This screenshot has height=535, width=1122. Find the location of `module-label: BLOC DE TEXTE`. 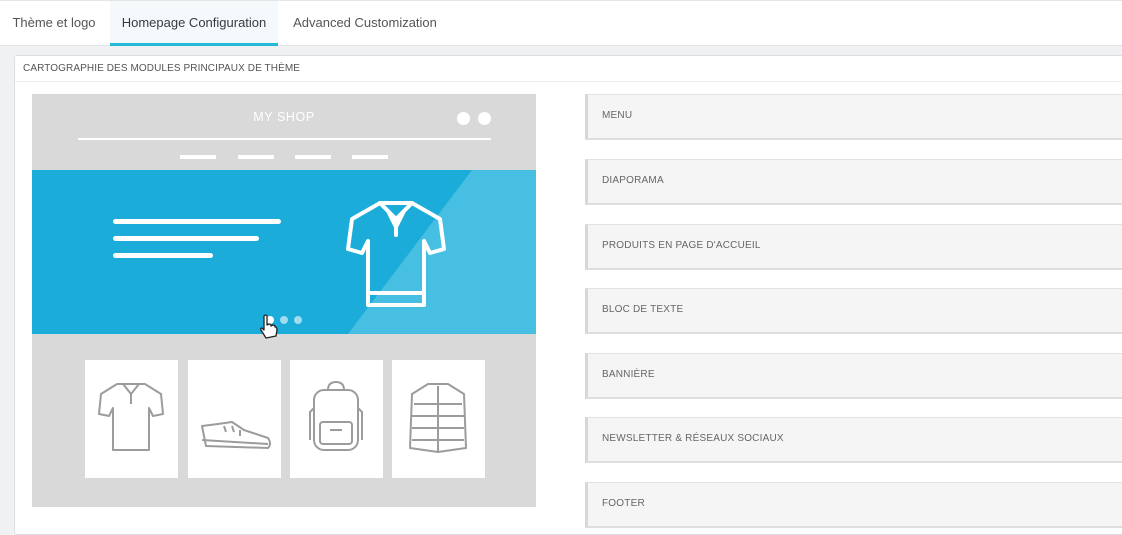

module-label: BLOC DE TEXTE is located at coordinates (643, 309).